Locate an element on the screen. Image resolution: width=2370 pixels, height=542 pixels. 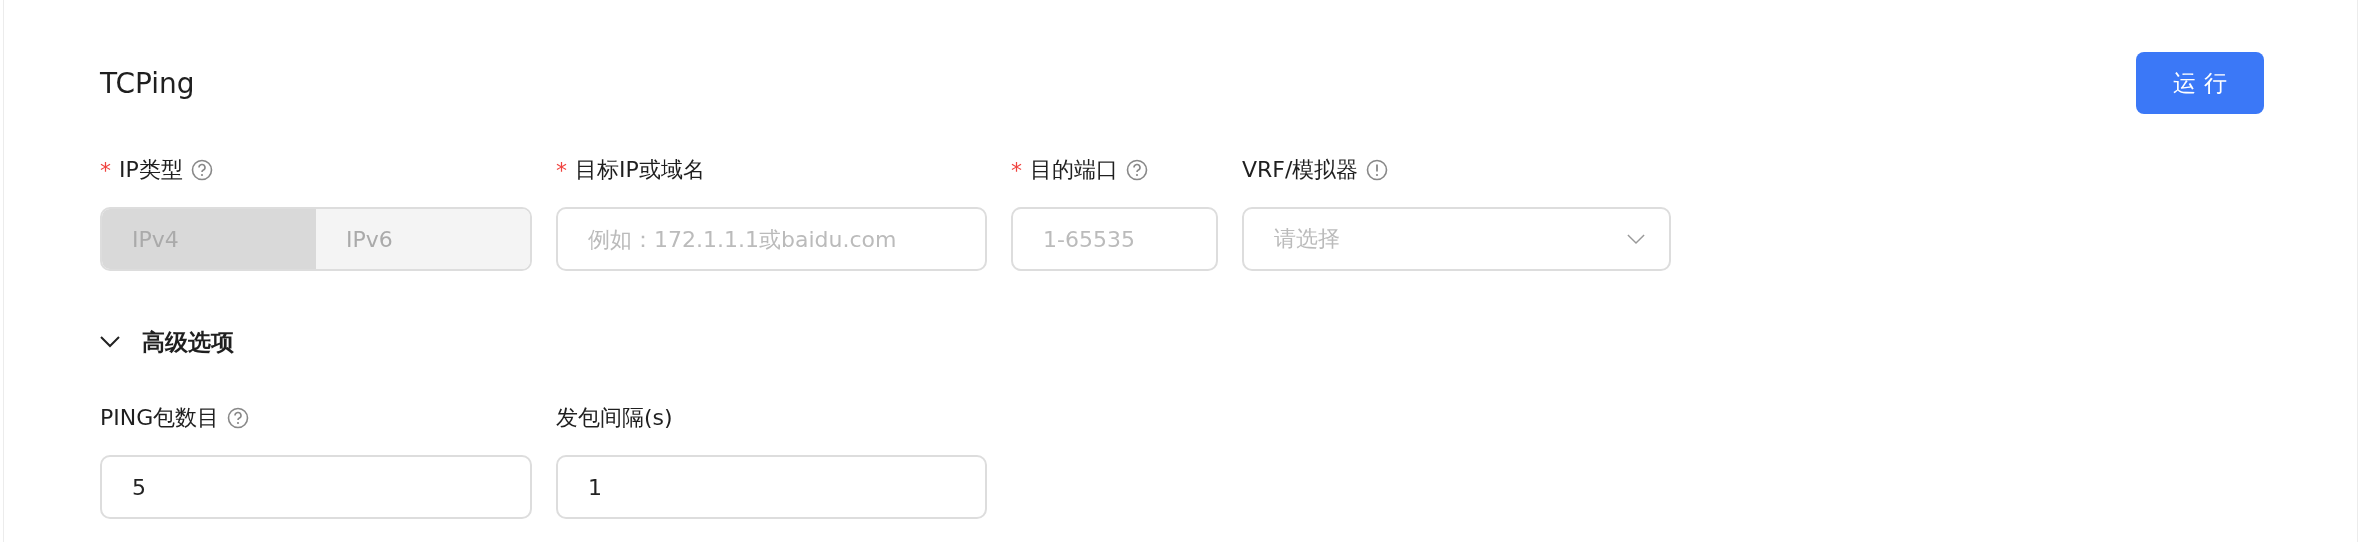
info-icon is located at coordinates (1377, 170).